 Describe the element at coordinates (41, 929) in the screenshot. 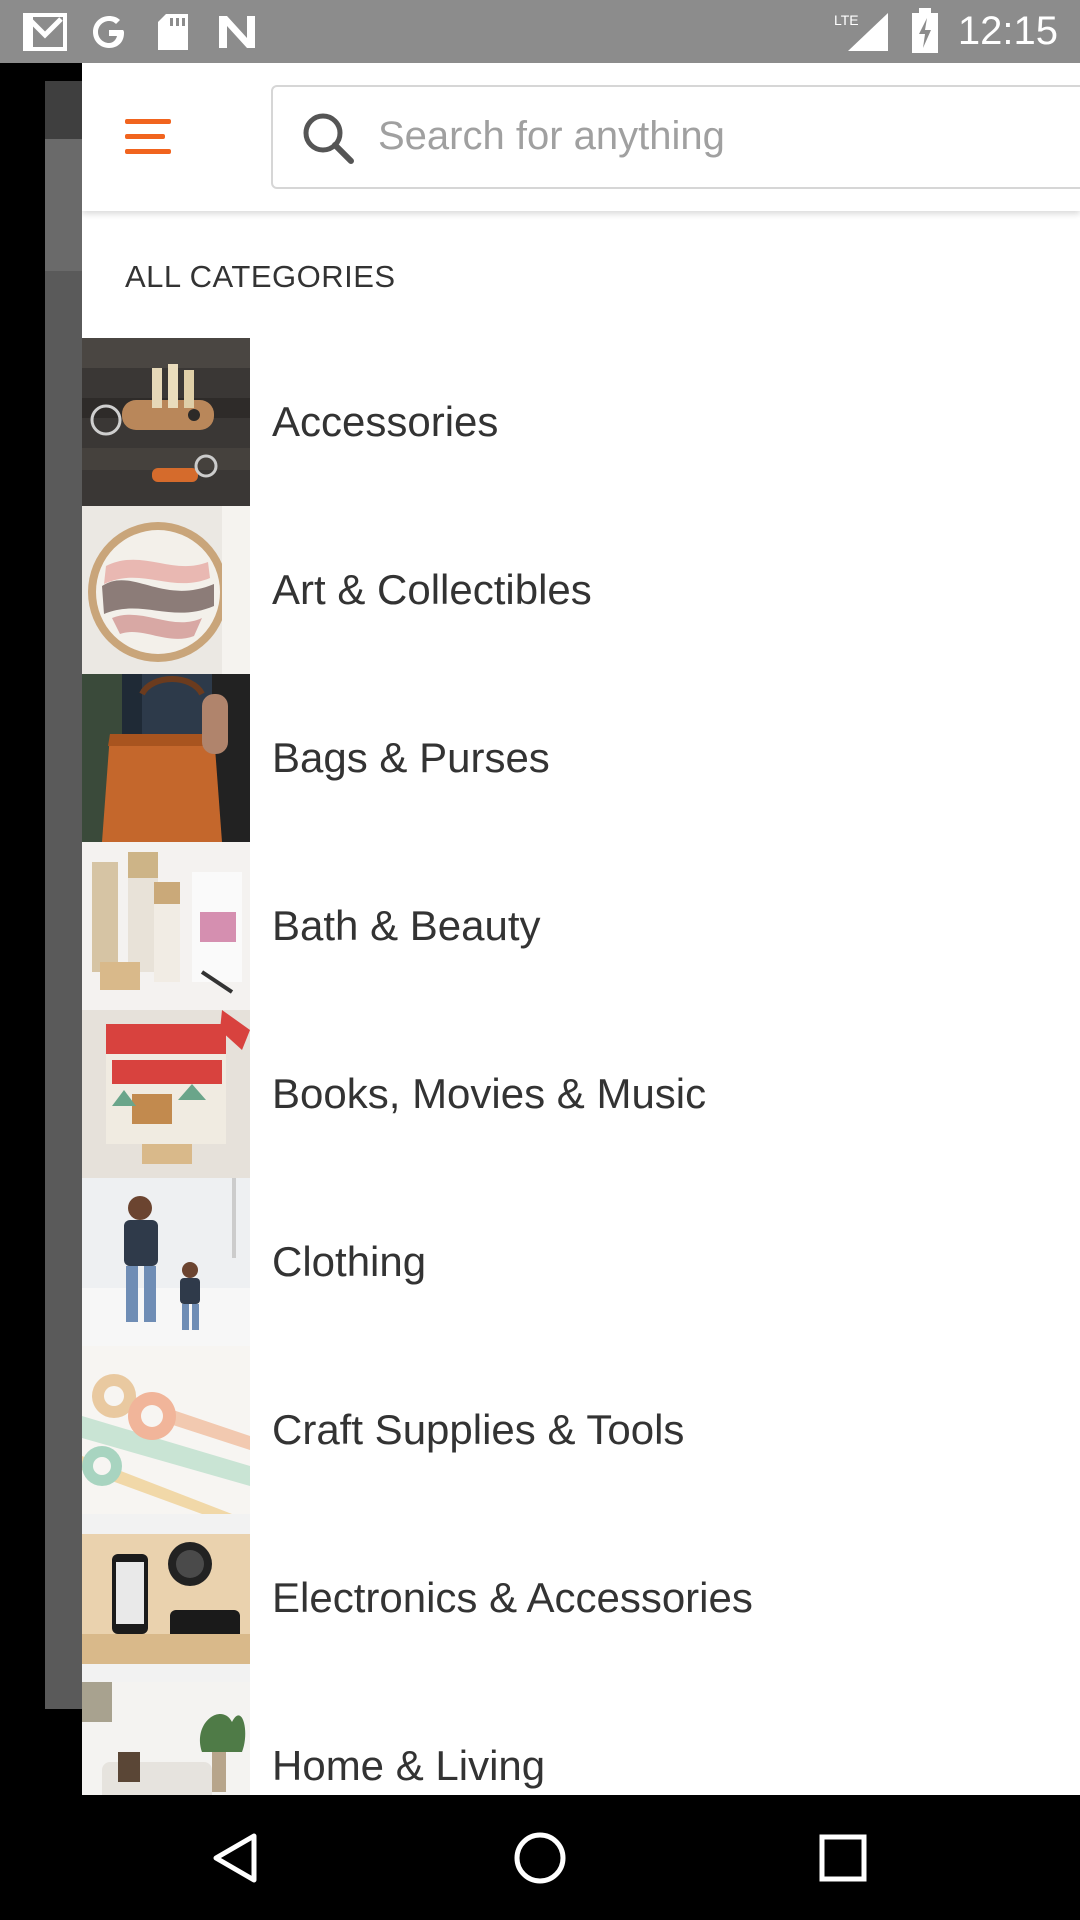

I see `background-app` at that location.